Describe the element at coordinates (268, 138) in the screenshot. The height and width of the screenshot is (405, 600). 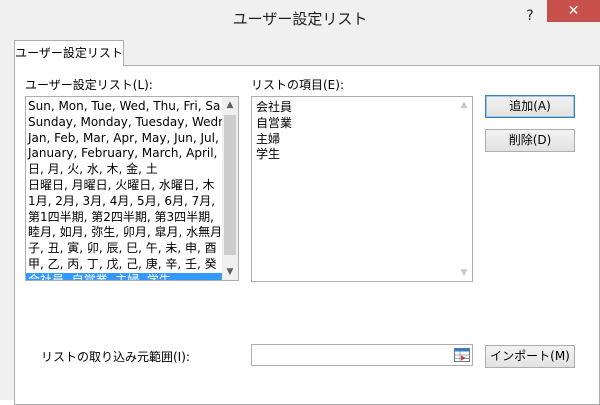
I see `list-entry-line: 主婦` at that location.